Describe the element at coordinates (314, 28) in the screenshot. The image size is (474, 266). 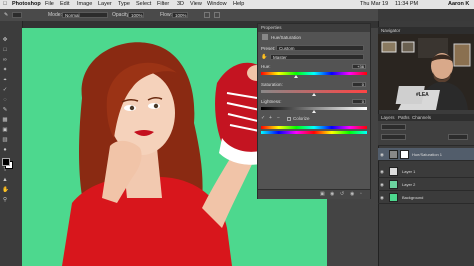
I see `properties-title: Properties` at that location.